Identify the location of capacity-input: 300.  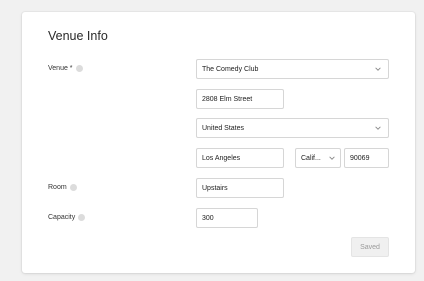
(227, 218).